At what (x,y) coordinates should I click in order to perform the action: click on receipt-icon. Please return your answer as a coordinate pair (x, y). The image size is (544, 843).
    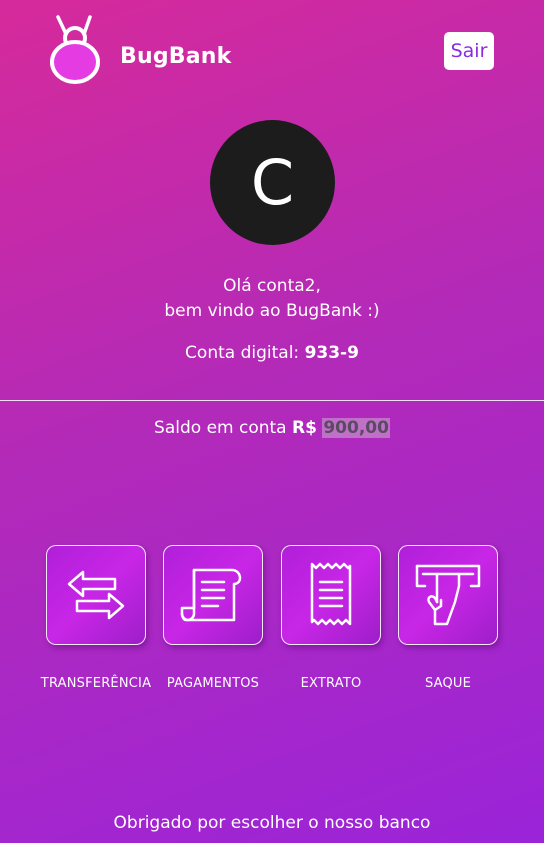
    Looking at the image, I should click on (331, 594).